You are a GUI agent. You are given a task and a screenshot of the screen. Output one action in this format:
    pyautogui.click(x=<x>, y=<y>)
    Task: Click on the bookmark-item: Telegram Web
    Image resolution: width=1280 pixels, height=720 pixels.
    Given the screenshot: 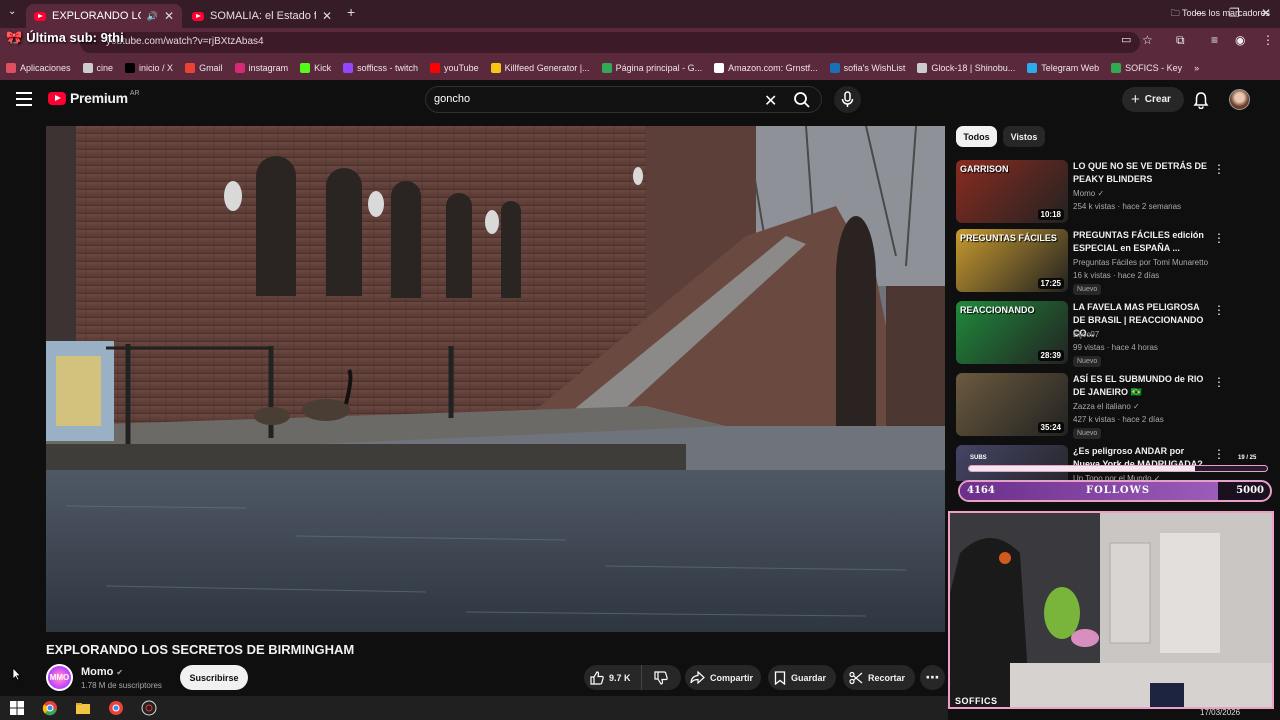 What is the action you would take?
    pyautogui.click(x=1063, y=68)
    